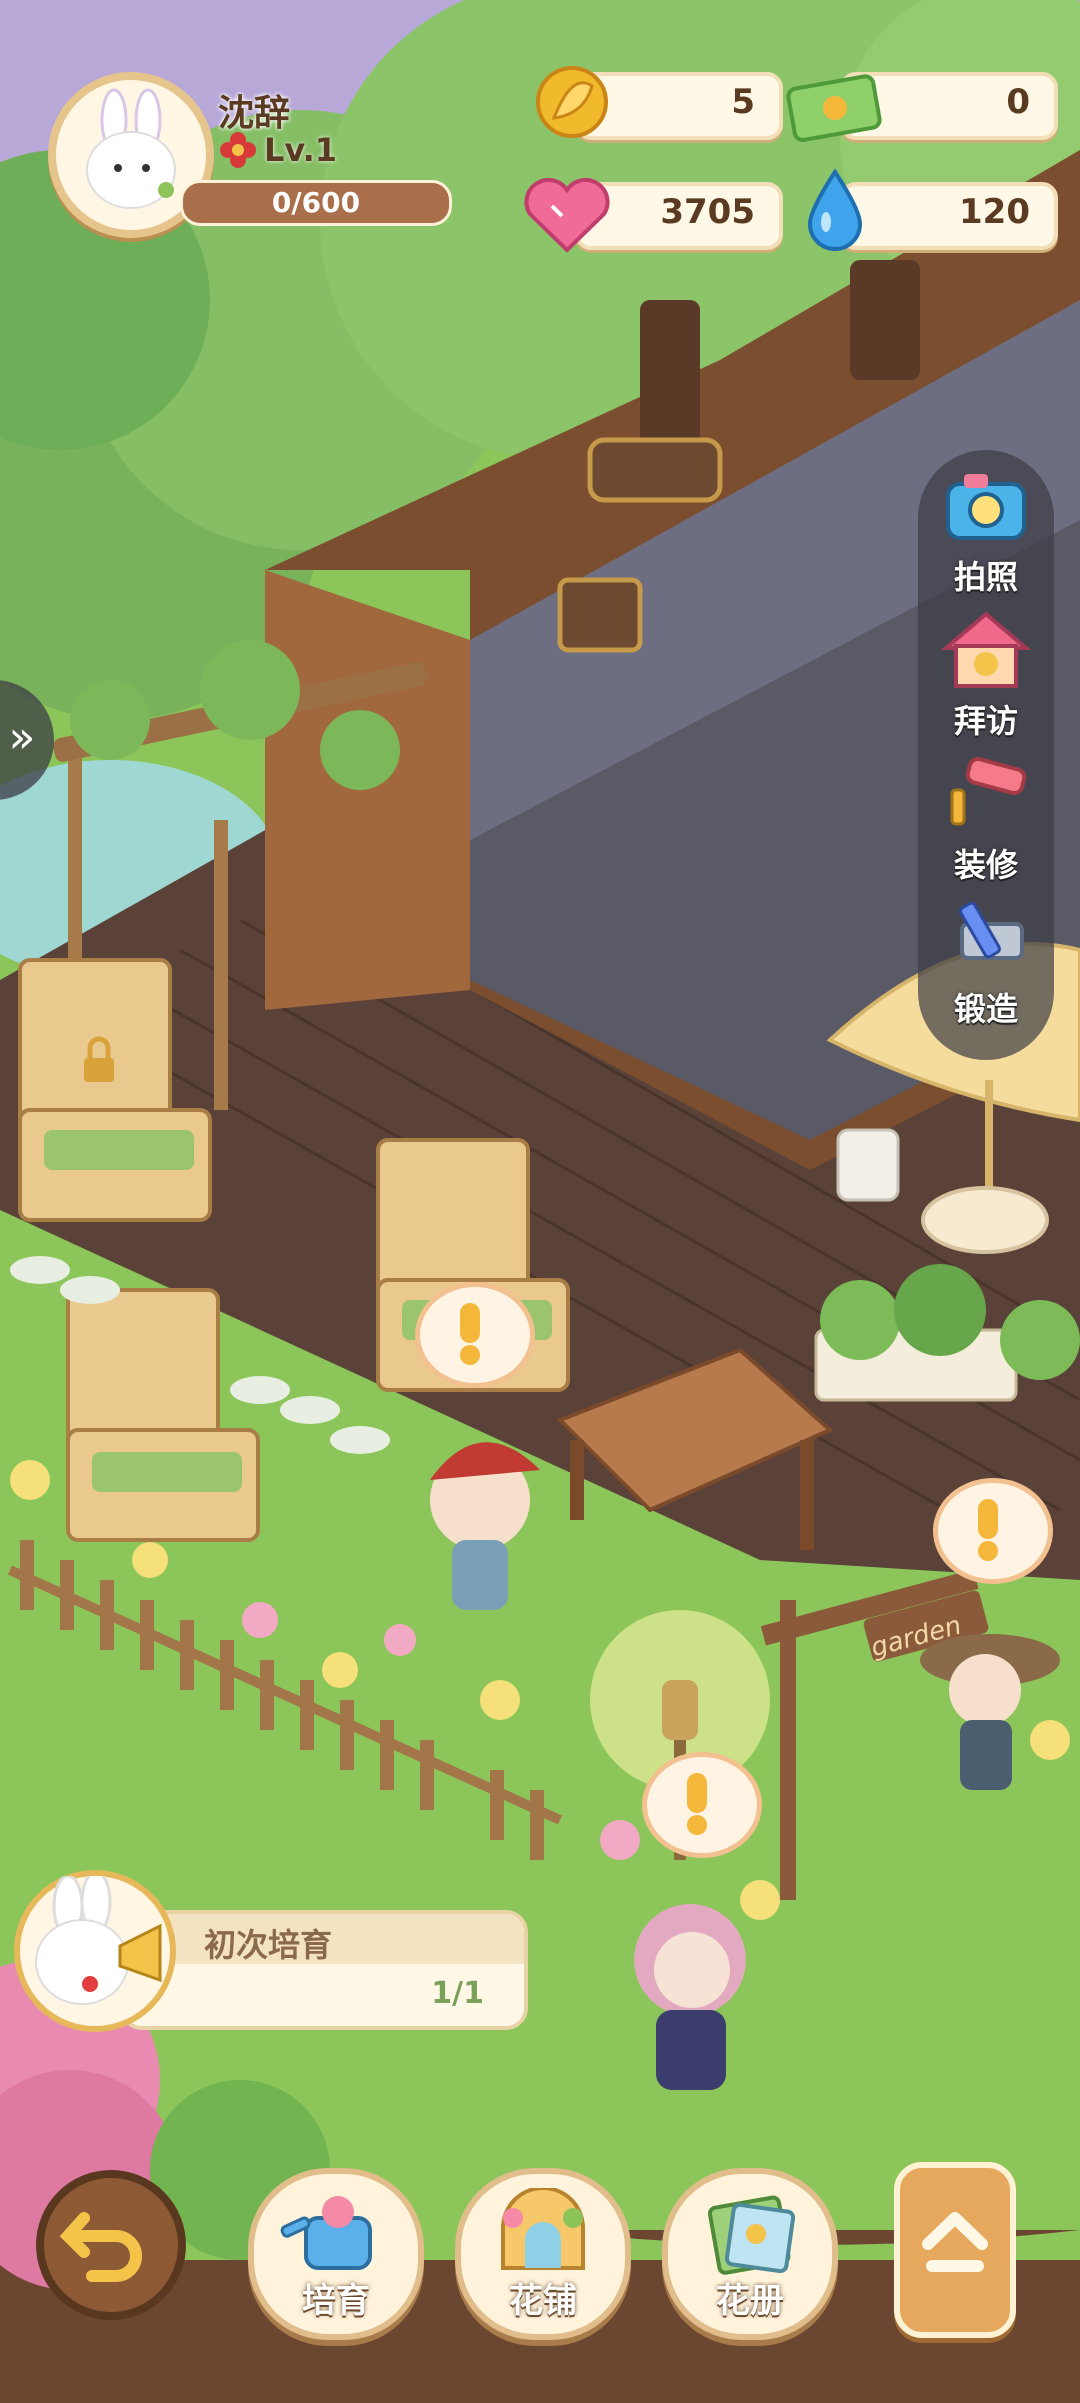  I want to click on double-chevron-right-icon: », so click(22, 737).